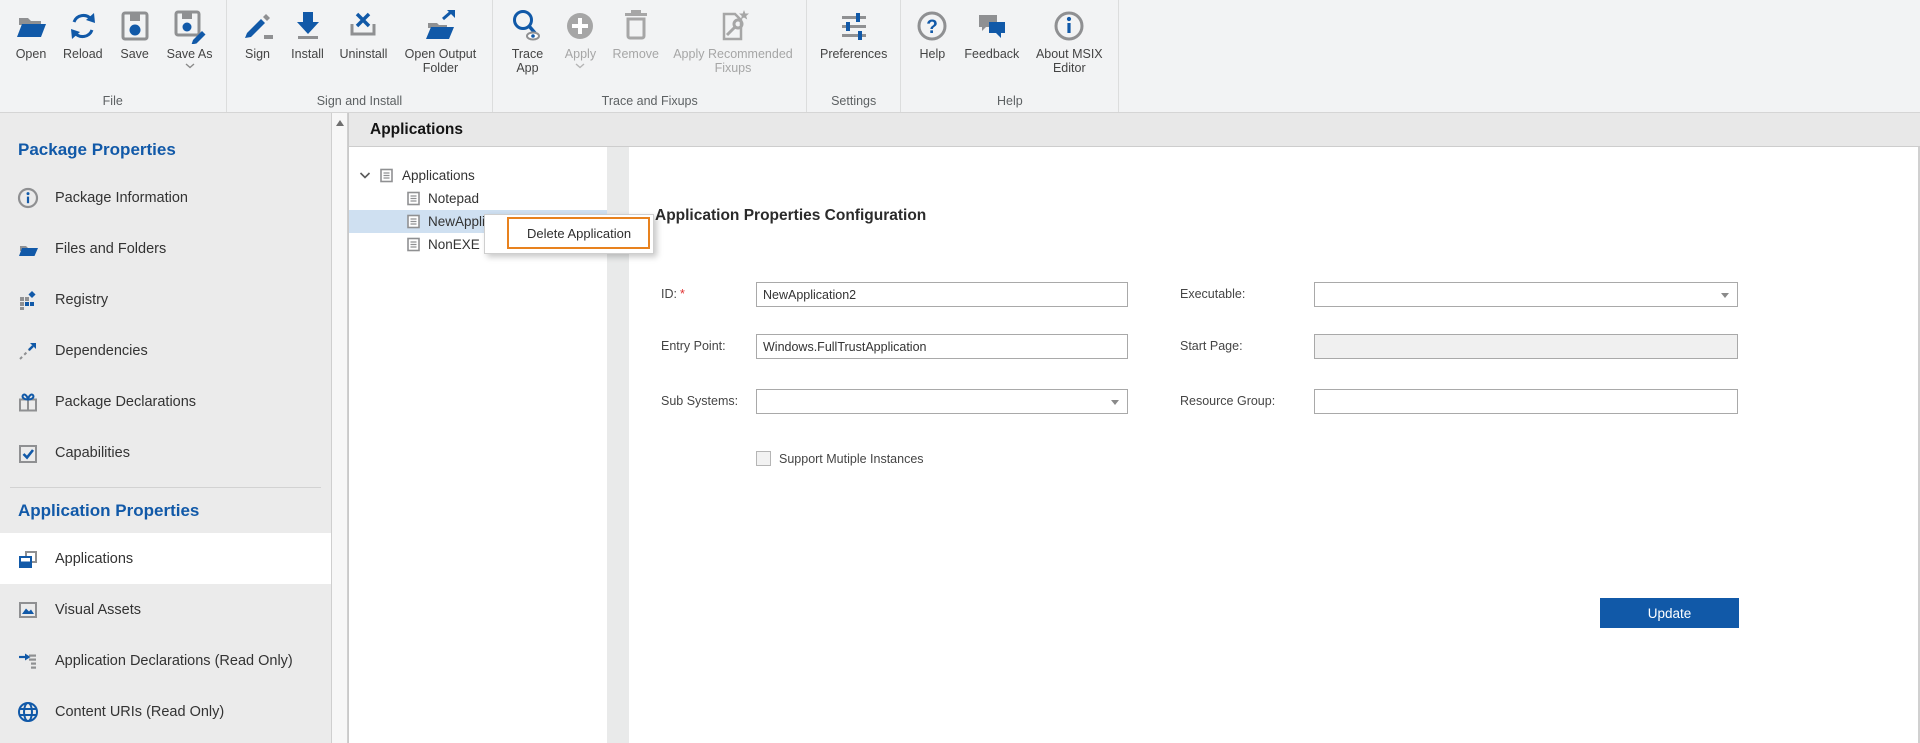  I want to click on entry-point-label: Entry Point:, so click(693, 346).